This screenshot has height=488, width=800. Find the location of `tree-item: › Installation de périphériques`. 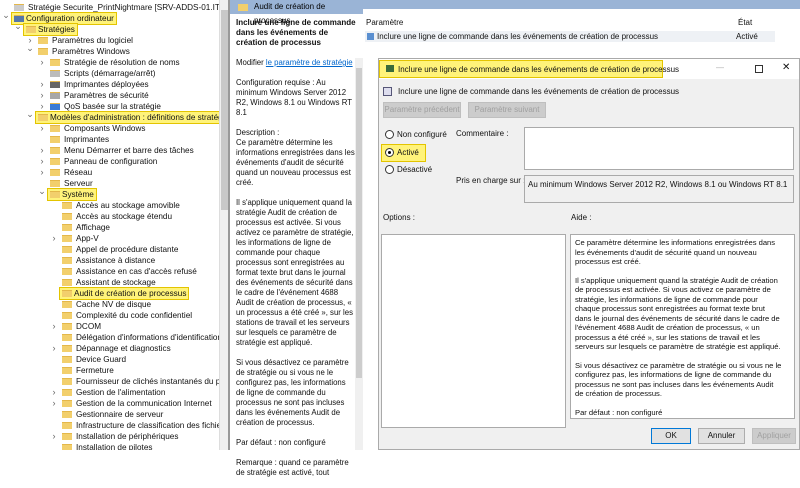

tree-item: › Installation de périphériques is located at coordinates (109, 436).